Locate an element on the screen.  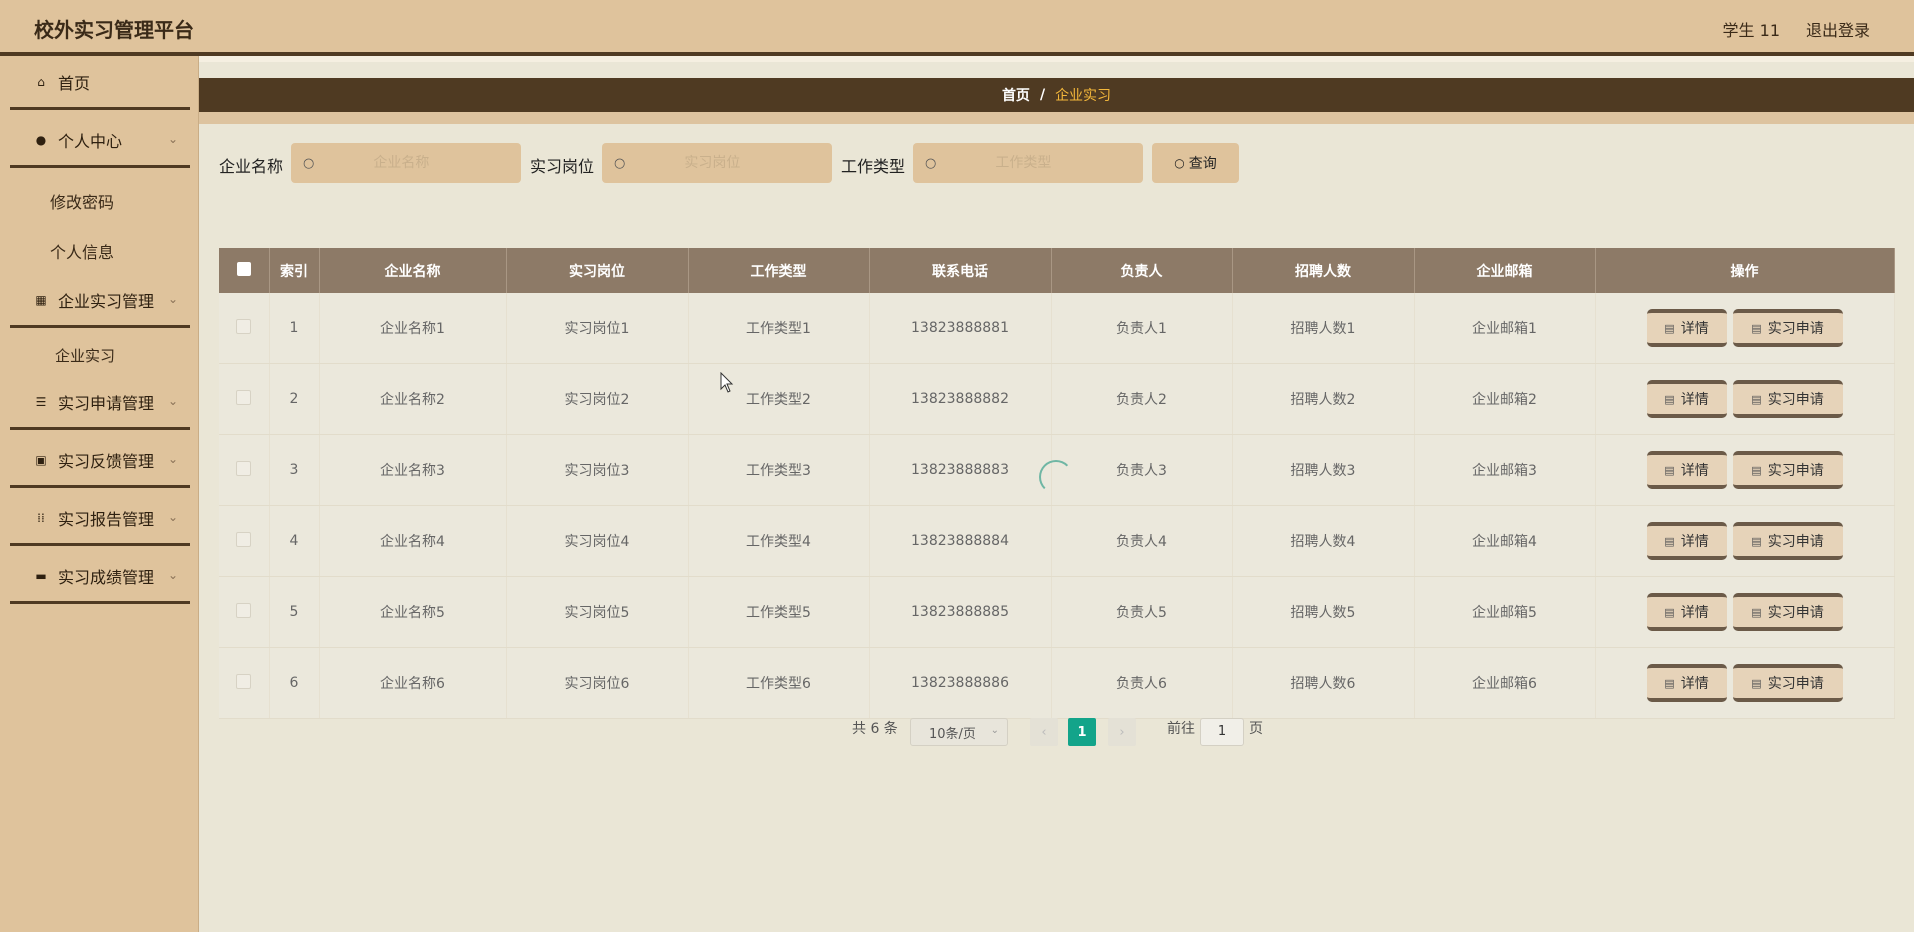
sidebar-item-label: 个人中心 is located at coordinates (90, 141).